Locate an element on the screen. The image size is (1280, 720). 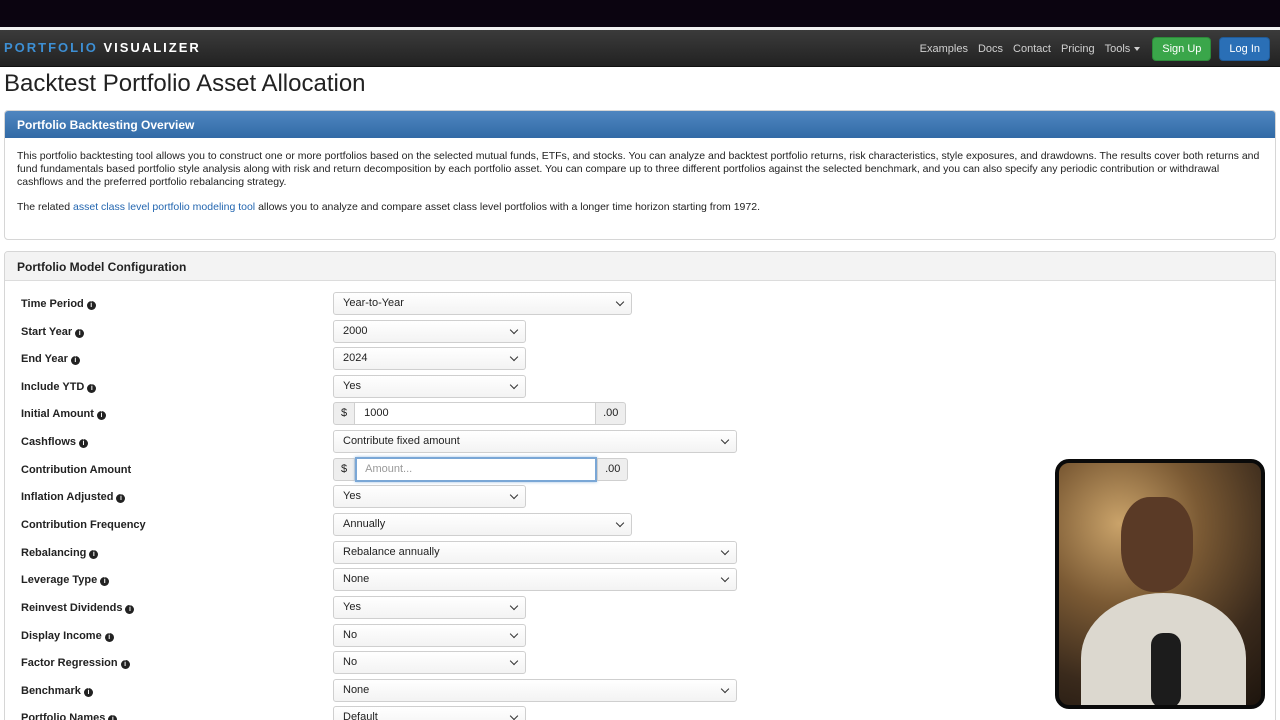
select-value: Rebalance annually is located at coordinates (391, 552).